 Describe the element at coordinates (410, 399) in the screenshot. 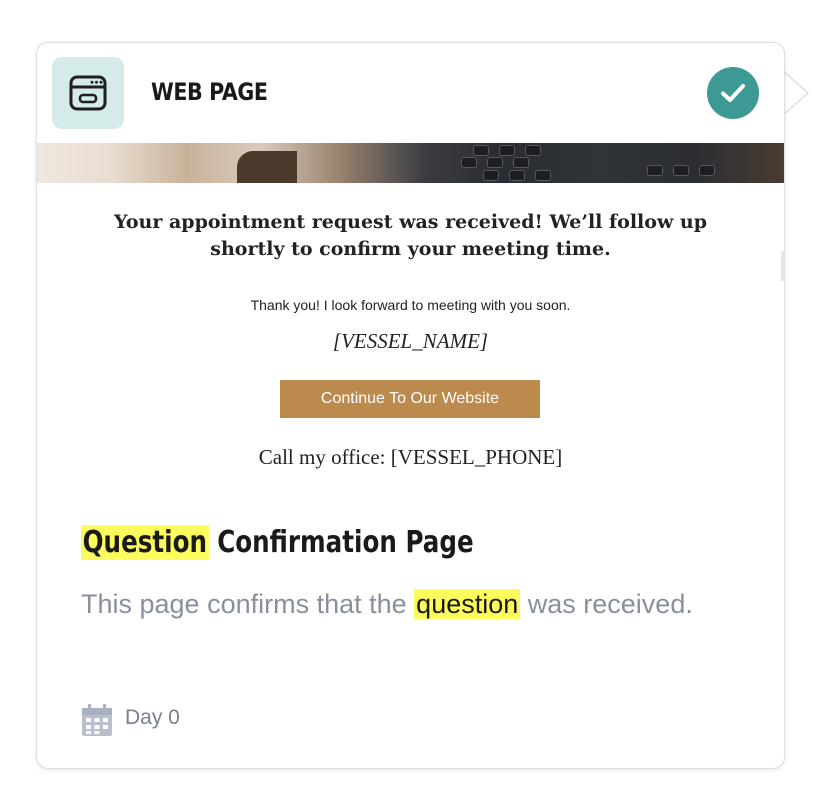

I see `continue-to-website-button: Continue To Our Website` at that location.